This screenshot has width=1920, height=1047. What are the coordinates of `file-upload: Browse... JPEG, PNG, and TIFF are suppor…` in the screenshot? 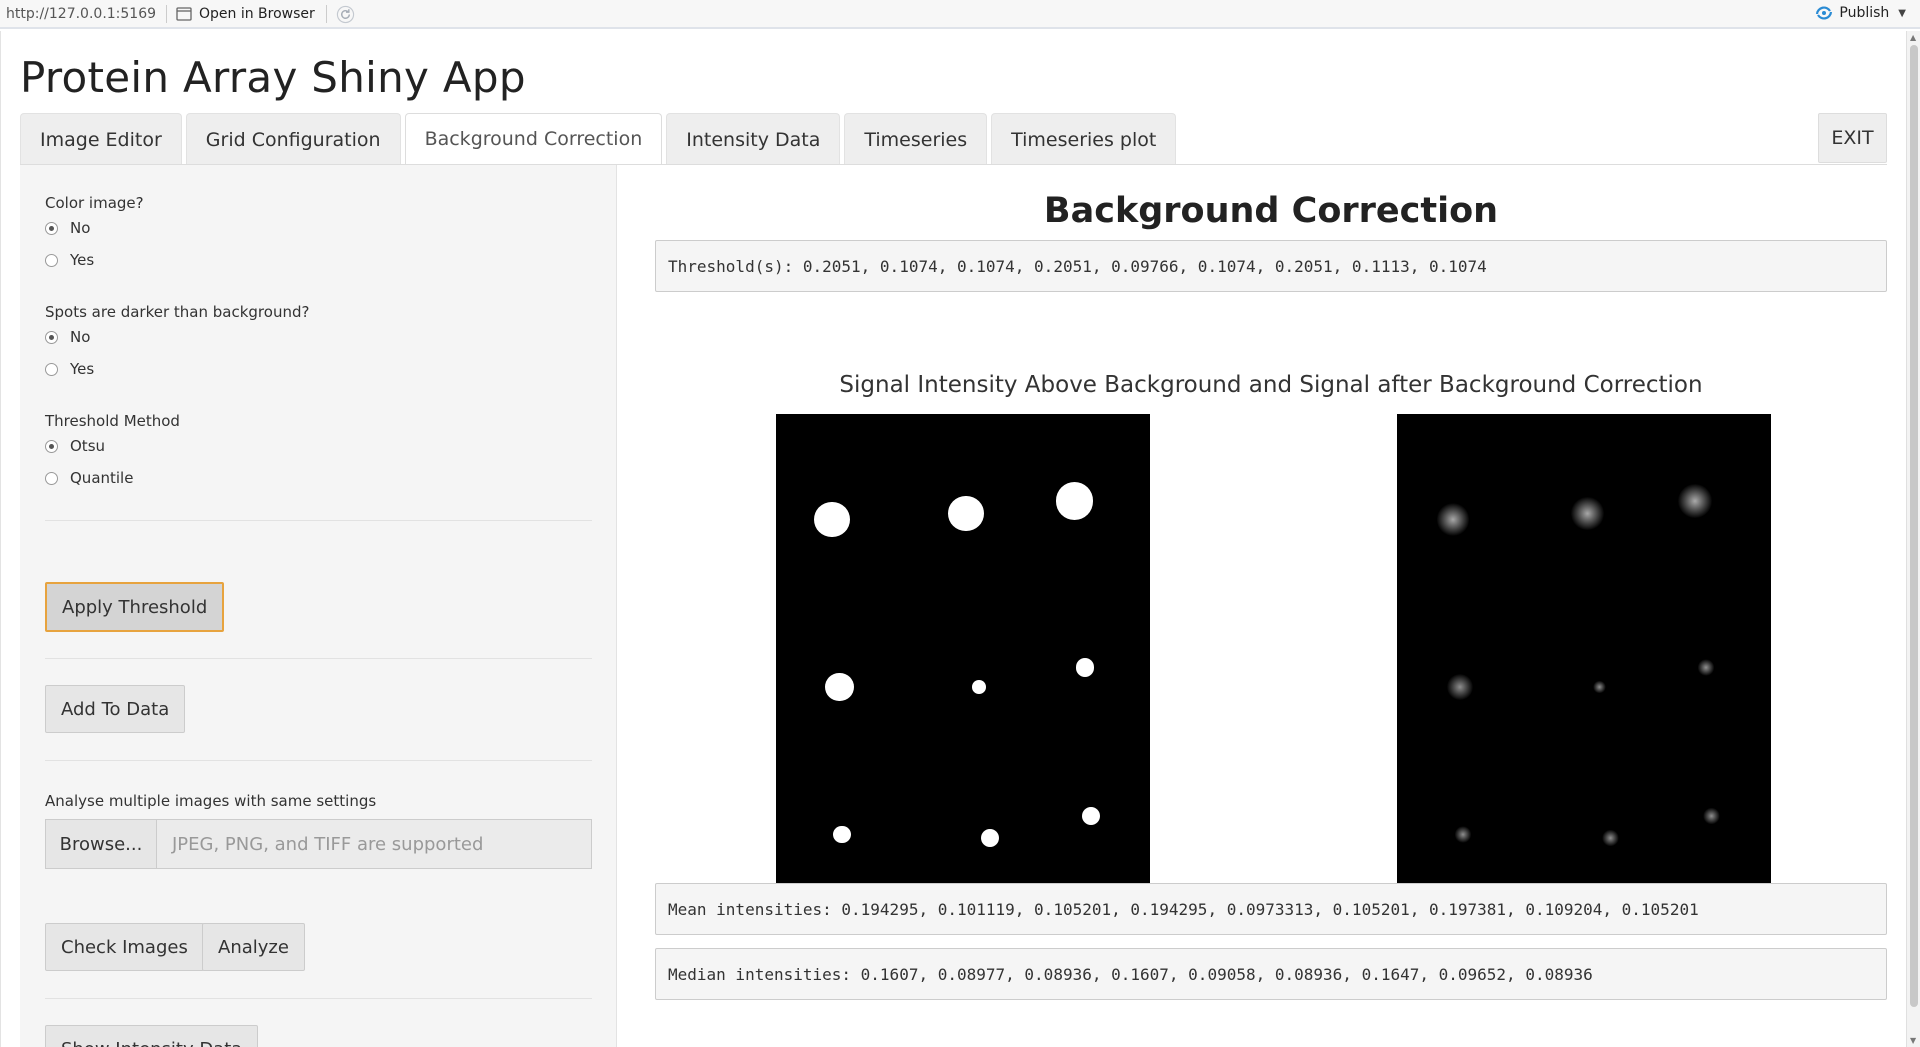 It's located at (318, 844).